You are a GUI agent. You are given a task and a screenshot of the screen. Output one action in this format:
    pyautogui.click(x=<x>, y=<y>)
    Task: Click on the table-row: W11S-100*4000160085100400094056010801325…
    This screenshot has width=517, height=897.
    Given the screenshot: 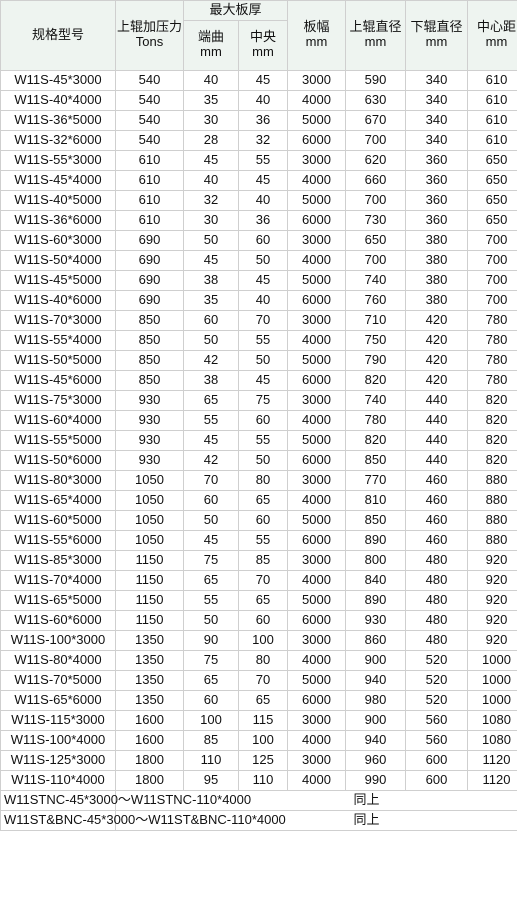 What is the action you would take?
    pyautogui.click(x=258, y=740)
    